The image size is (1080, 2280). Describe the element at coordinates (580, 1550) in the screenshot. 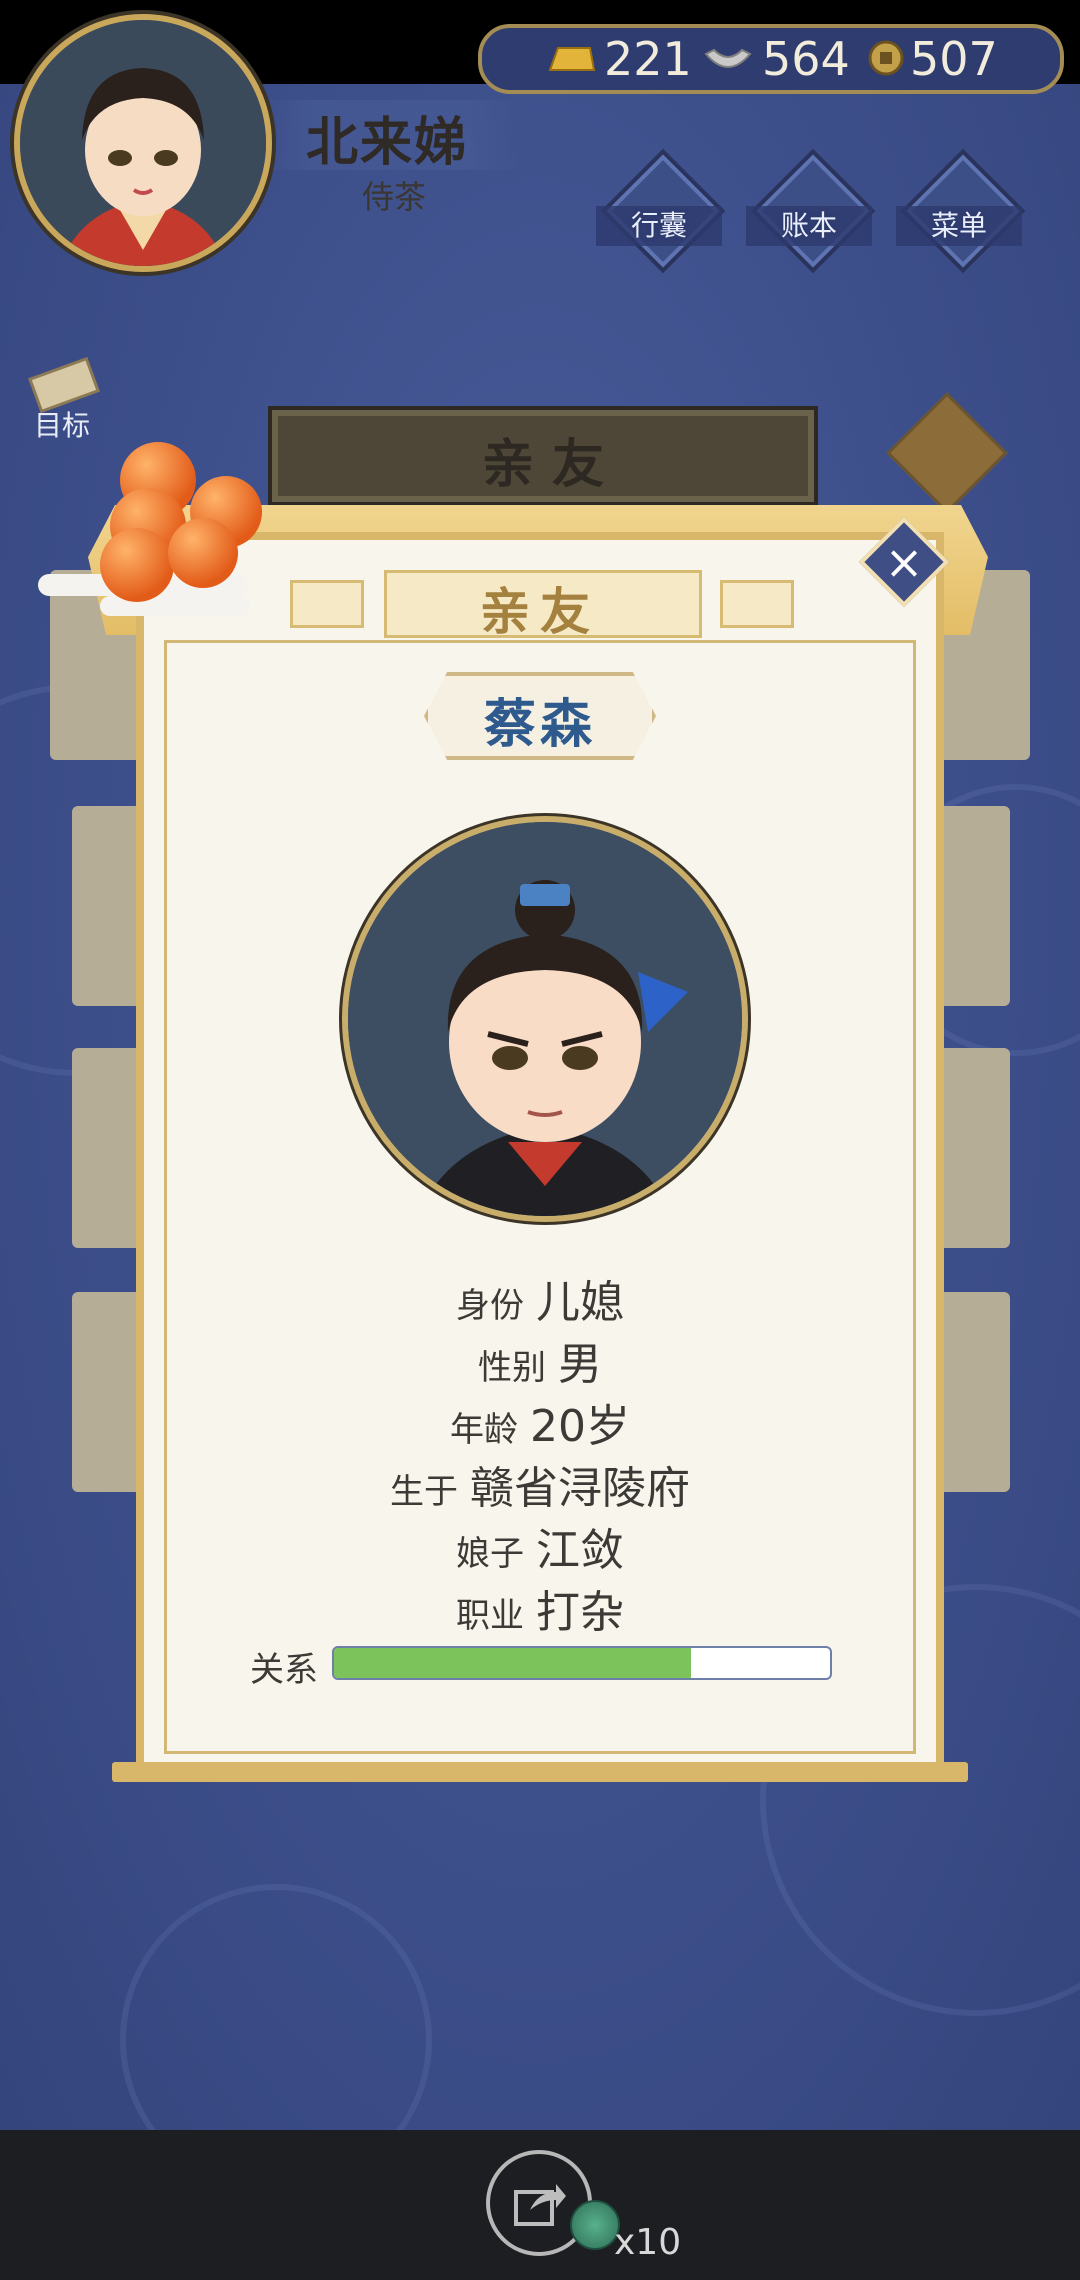

I see `info-value: 江敛` at that location.